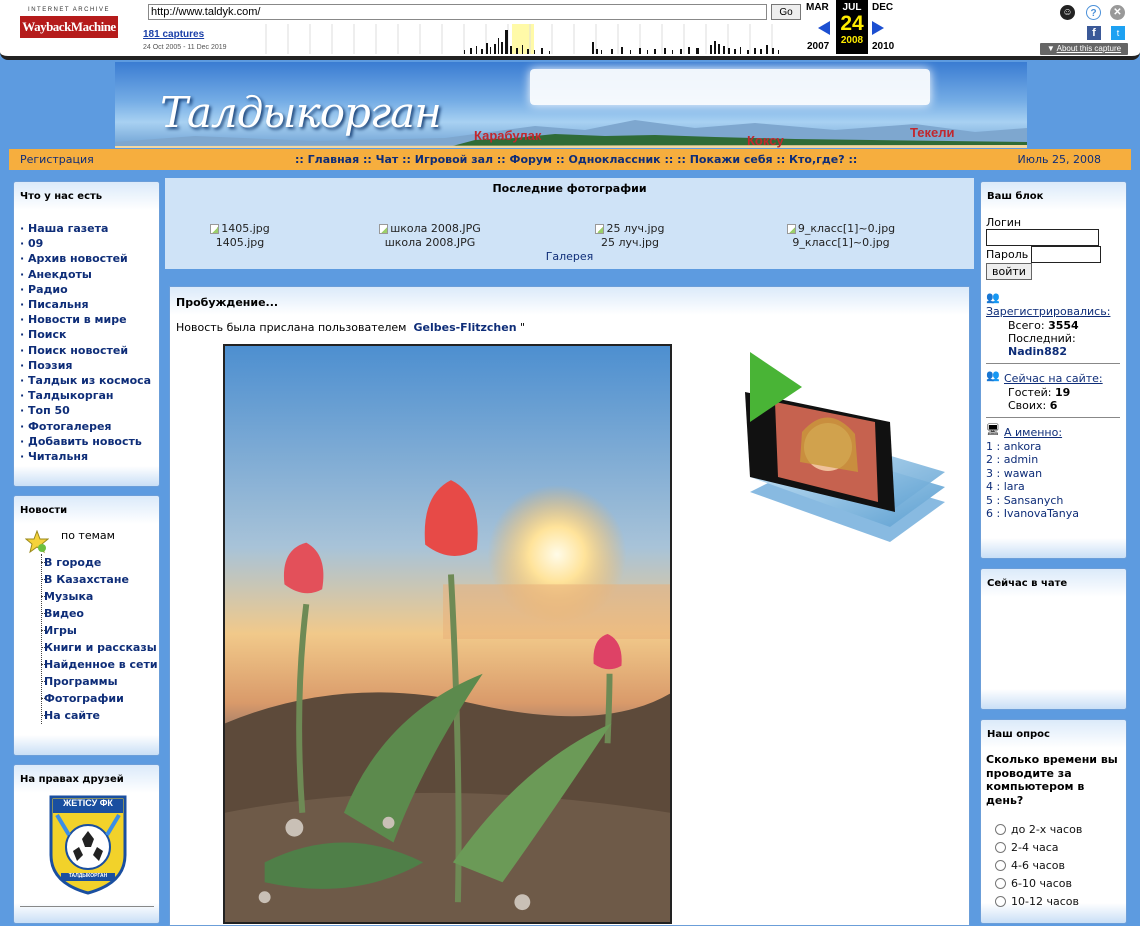 The image size is (1140, 926). What do you see at coordinates (69, 28) in the screenshot?
I see `wayback-logo: INTERNET ARCHIVE WaybackMachine` at bounding box center [69, 28].